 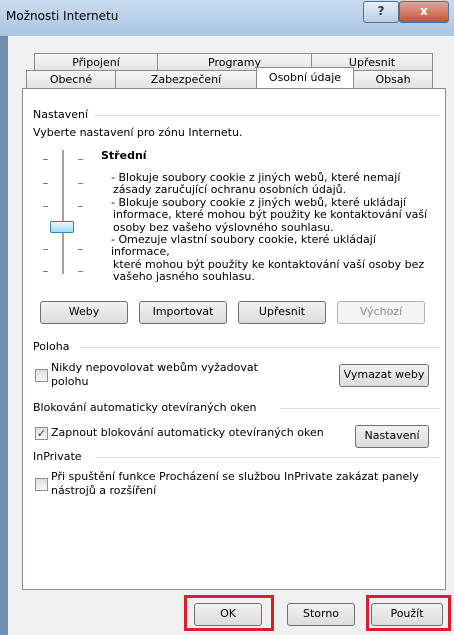 I want to click on clear-sites-button: Vymazat weby, so click(x=384, y=375).